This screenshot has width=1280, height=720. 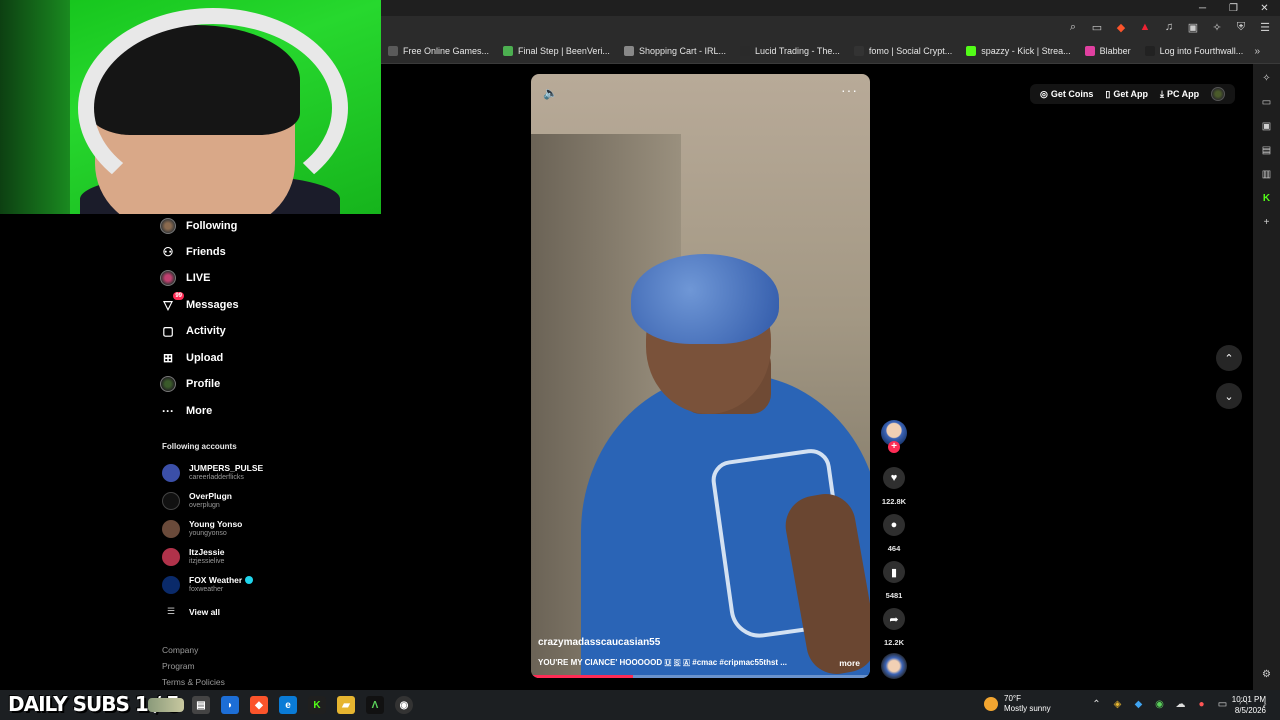 I want to click on next-video-button: ⌄, so click(x=1229, y=396).